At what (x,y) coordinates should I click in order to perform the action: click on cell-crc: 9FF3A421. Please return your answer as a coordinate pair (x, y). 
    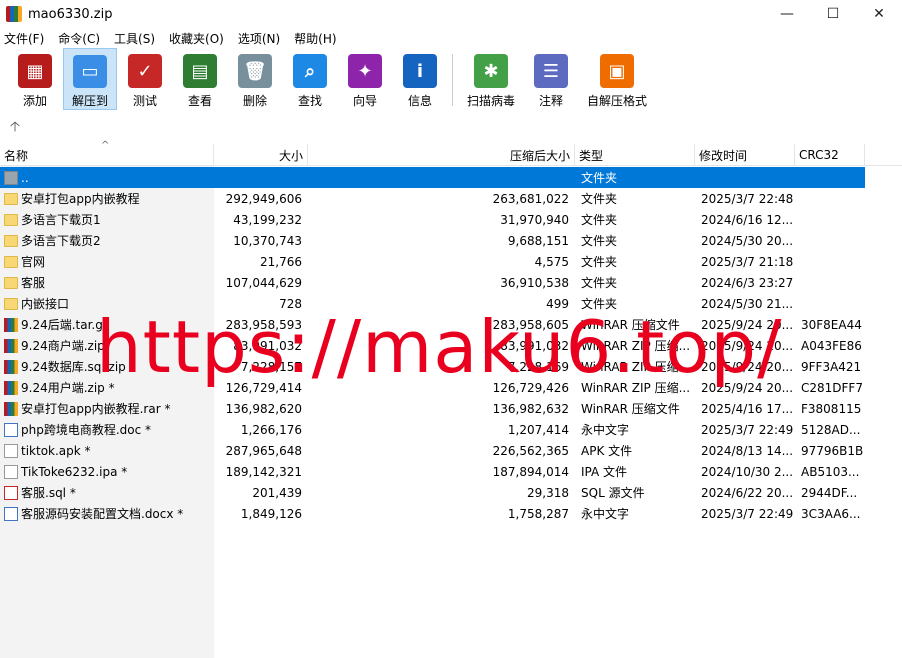
    Looking at the image, I should click on (831, 366).